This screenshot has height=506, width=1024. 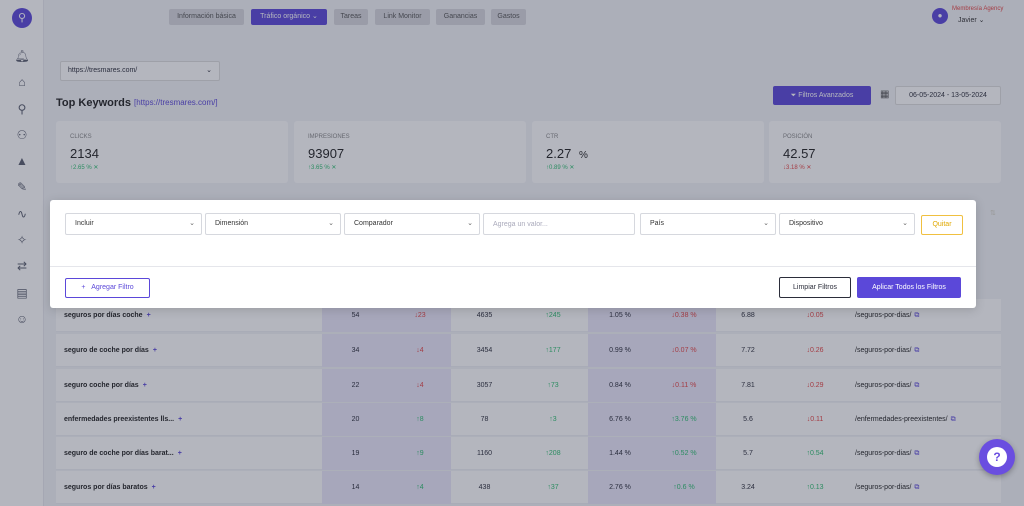 I want to click on country-select: País ⌄, so click(x=708, y=224).